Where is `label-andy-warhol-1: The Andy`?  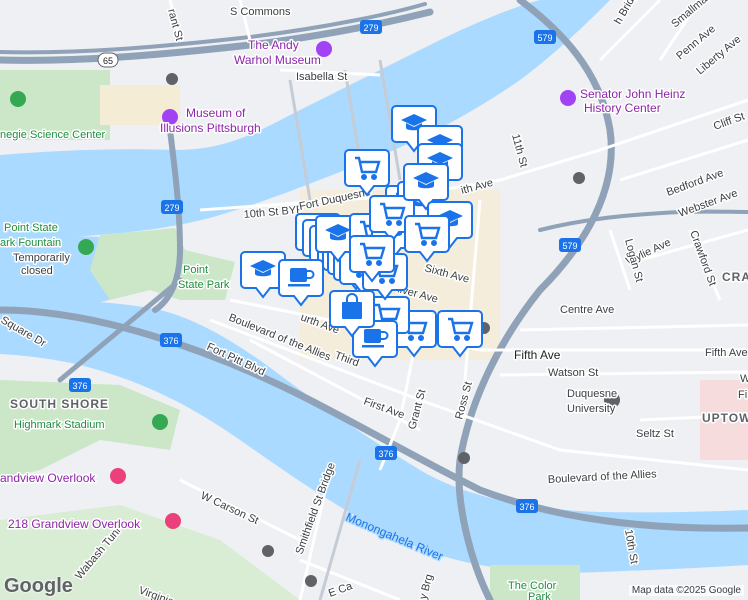 label-andy-warhol-1: The Andy is located at coordinates (273, 45).